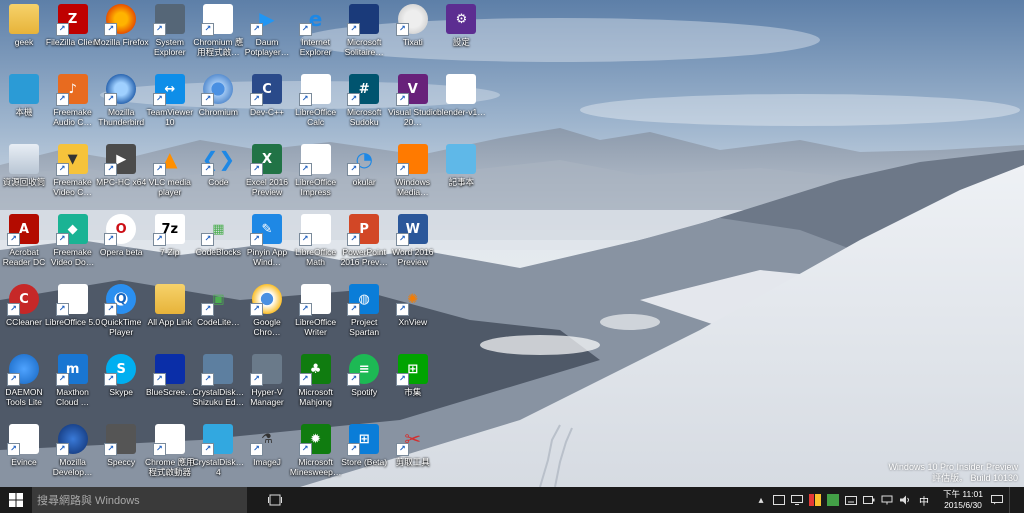 The width and height of the screenshot is (1024, 513). Describe the element at coordinates (170, 456) in the screenshot. I see `desktop-icon: ↗ Chrome 應用程式啟動器` at that location.